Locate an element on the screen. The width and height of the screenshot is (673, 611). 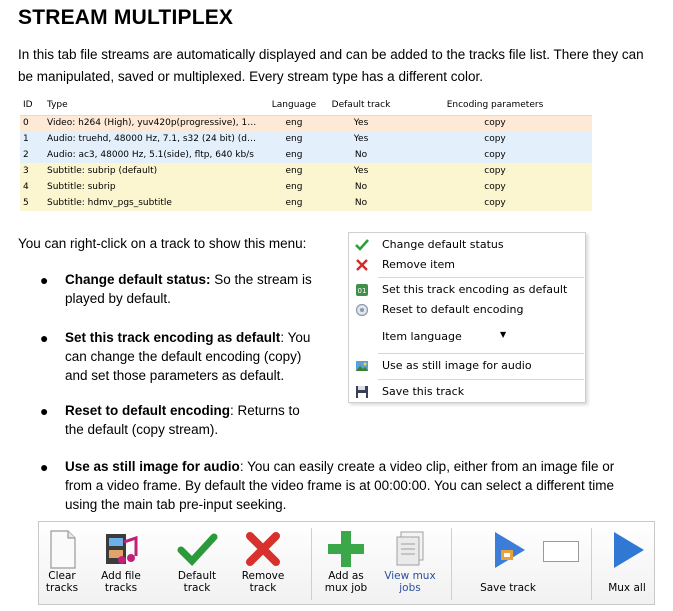
menu-item-save-track: Save this track is located at coordinates (467, 392).